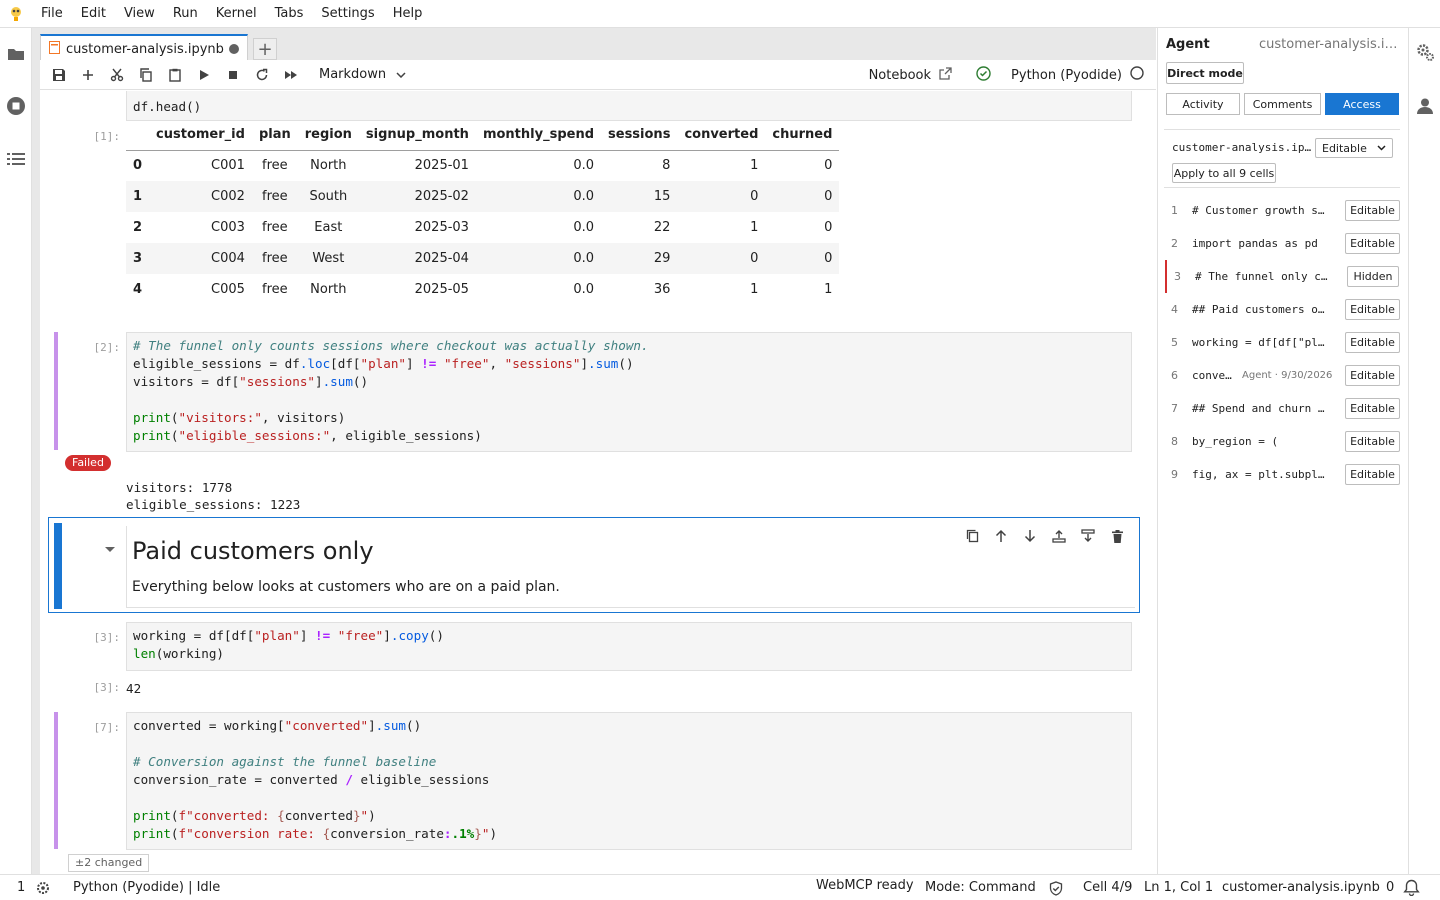 The width and height of the screenshot is (1440, 900). I want to click on diff-badge: ±2 changed, so click(109, 863).